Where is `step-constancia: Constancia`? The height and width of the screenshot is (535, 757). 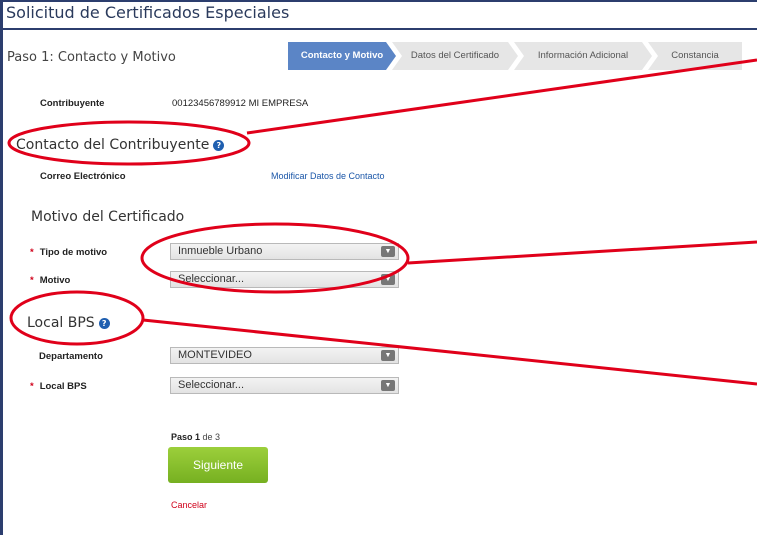 step-constancia: Constancia is located at coordinates (695, 56).